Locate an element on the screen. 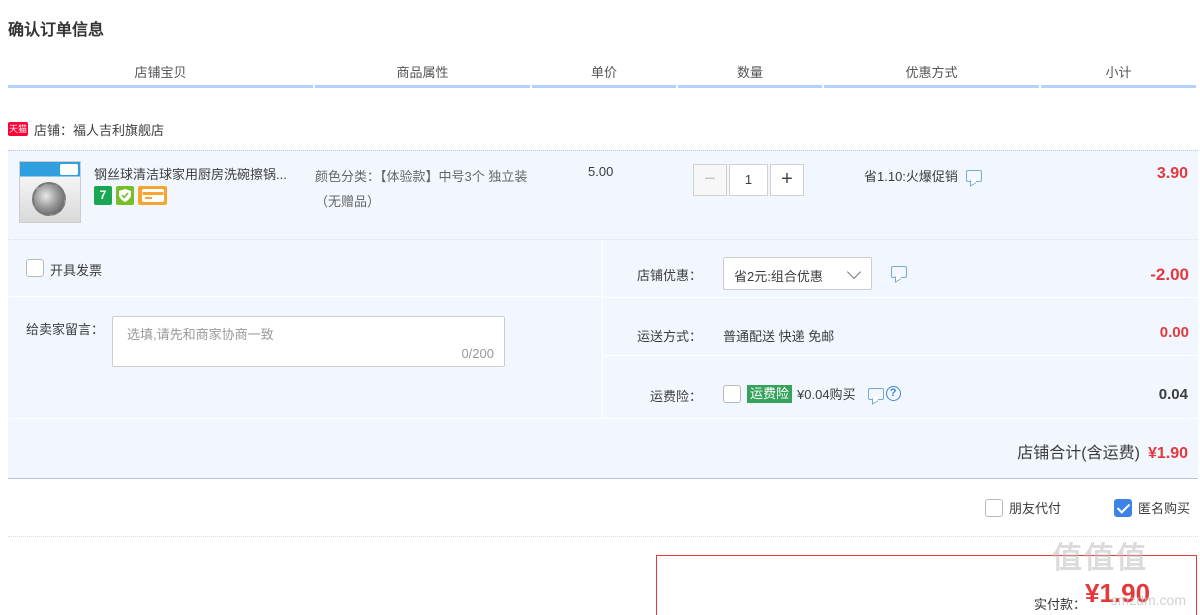 The width and height of the screenshot is (1200, 615). unit-price: 5.00 is located at coordinates (601, 171).